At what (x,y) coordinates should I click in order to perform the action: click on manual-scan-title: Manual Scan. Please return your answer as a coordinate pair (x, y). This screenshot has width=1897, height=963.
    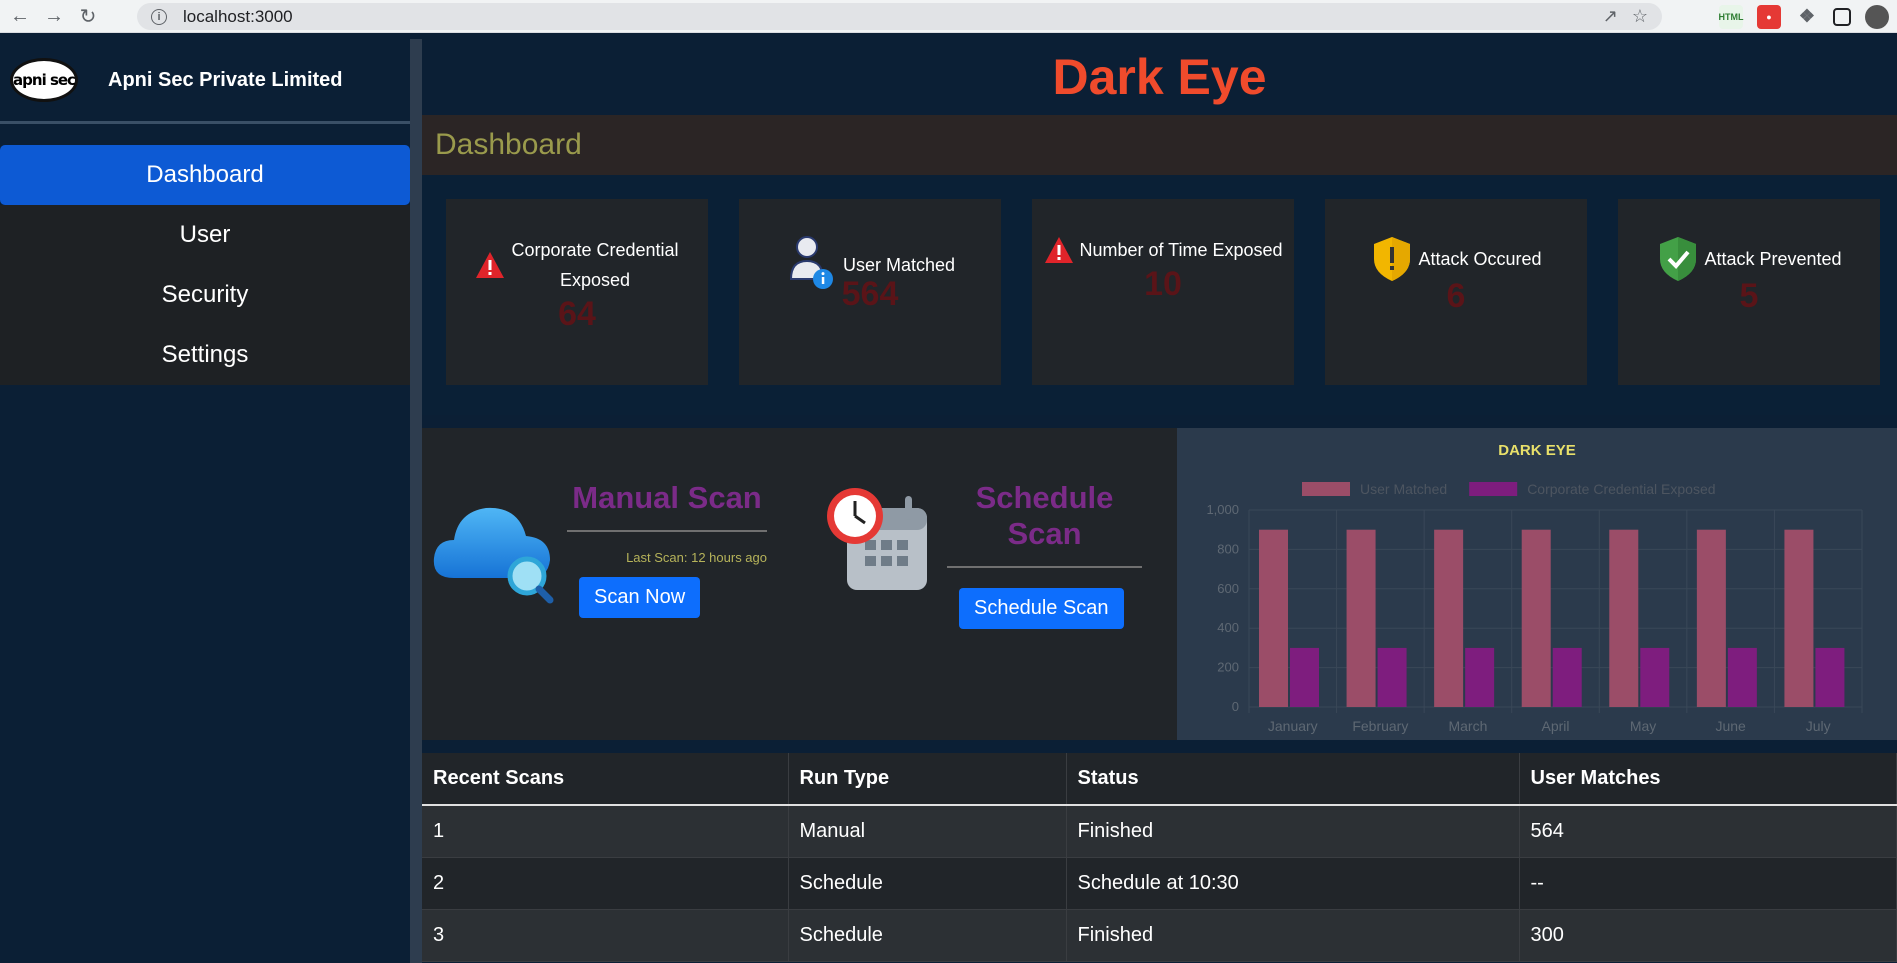
    Looking at the image, I should click on (667, 506).